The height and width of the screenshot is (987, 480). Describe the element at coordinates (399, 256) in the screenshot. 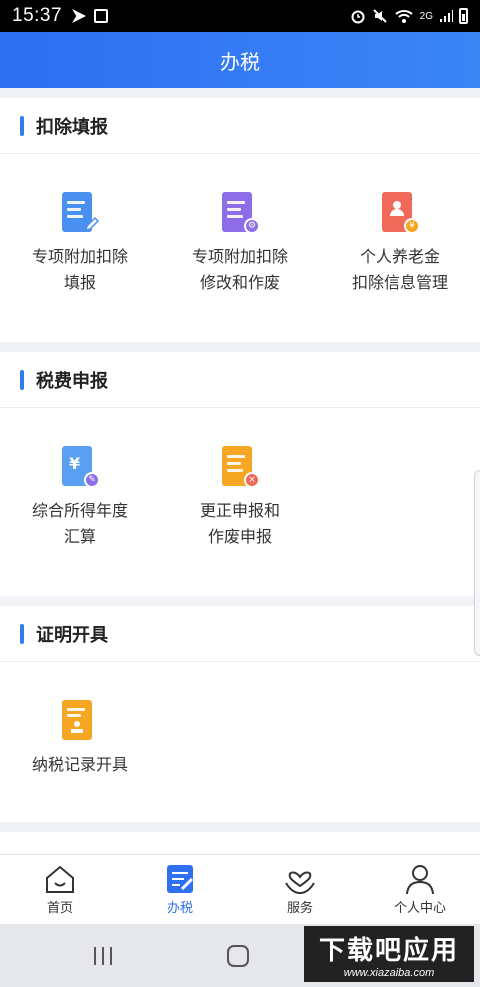

I see `item-label-line1: 个人养老金` at that location.